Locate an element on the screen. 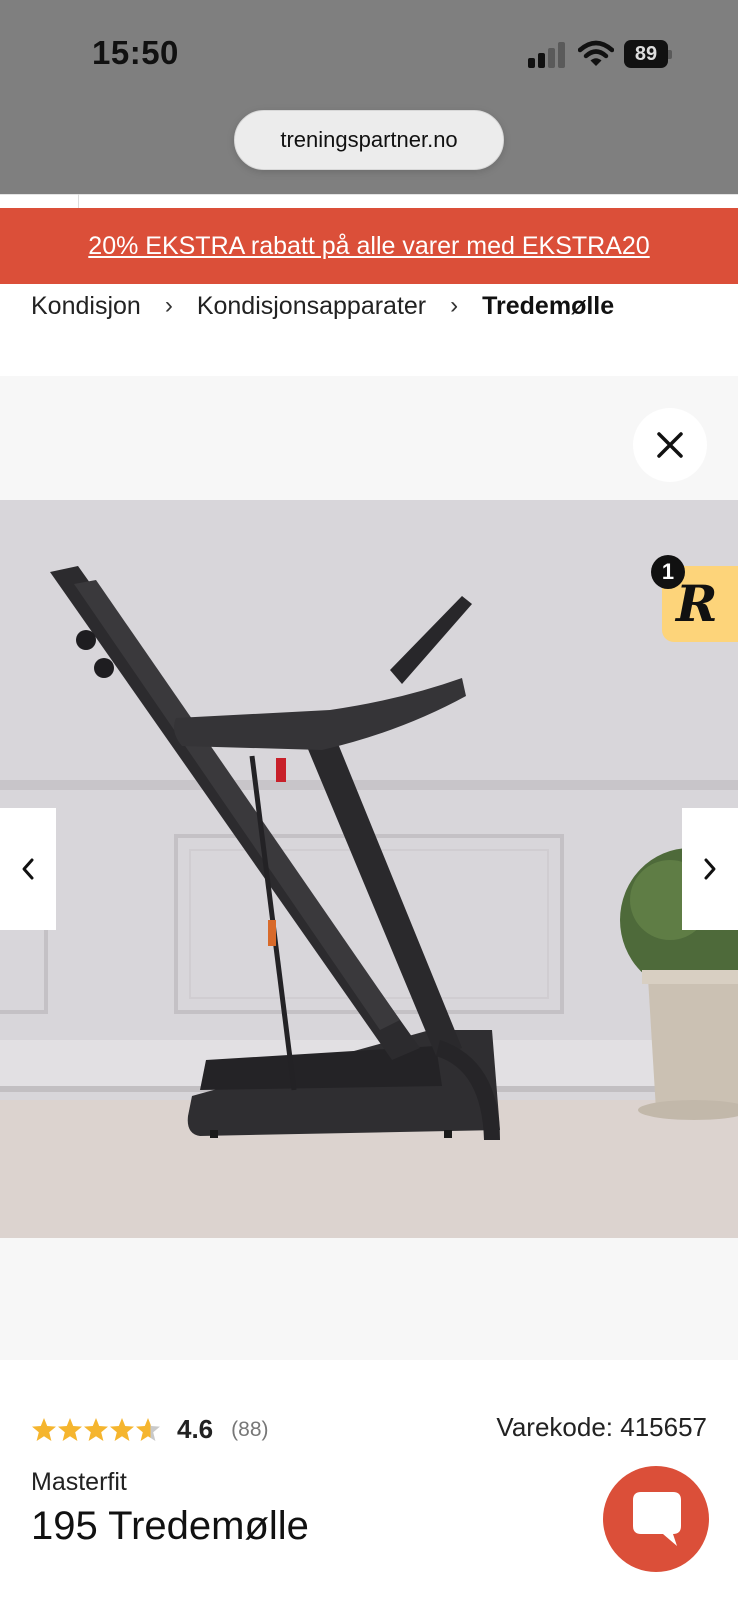 This screenshot has height=1600, width=738. battery-level: 89 is located at coordinates (646, 54).